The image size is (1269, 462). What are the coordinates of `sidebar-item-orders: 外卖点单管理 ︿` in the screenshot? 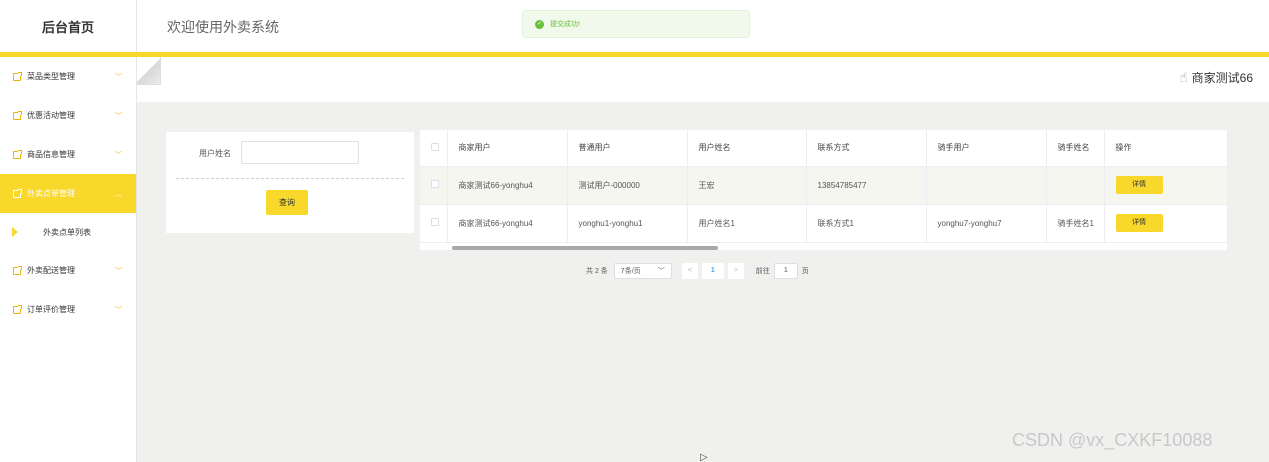 It's located at (68, 193).